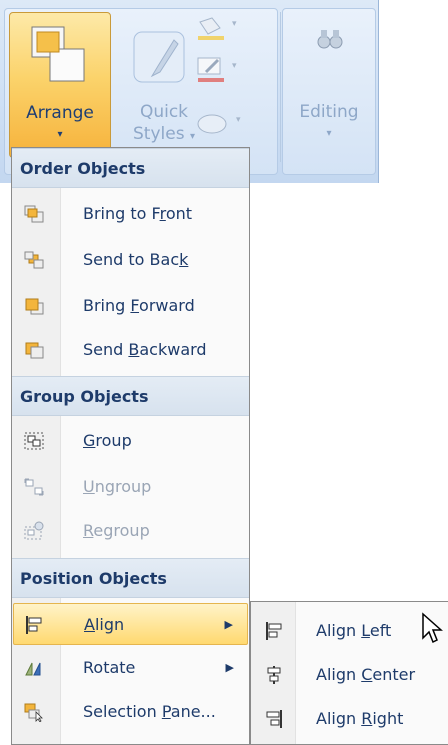 The width and height of the screenshot is (448, 745). What do you see at coordinates (60, 85) in the screenshot?
I see `arrange-button: Arrange ▾` at bounding box center [60, 85].